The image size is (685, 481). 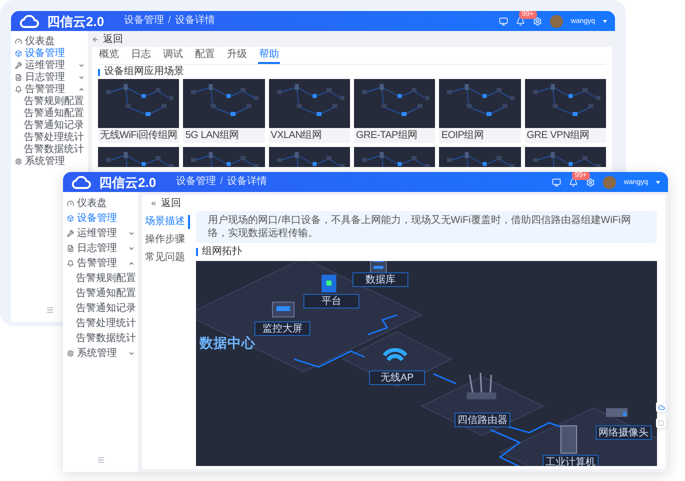 What do you see at coordinates (480, 111) in the screenshot?
I see `scenario-card: EOIP组网` at bounding box center [480, 111].